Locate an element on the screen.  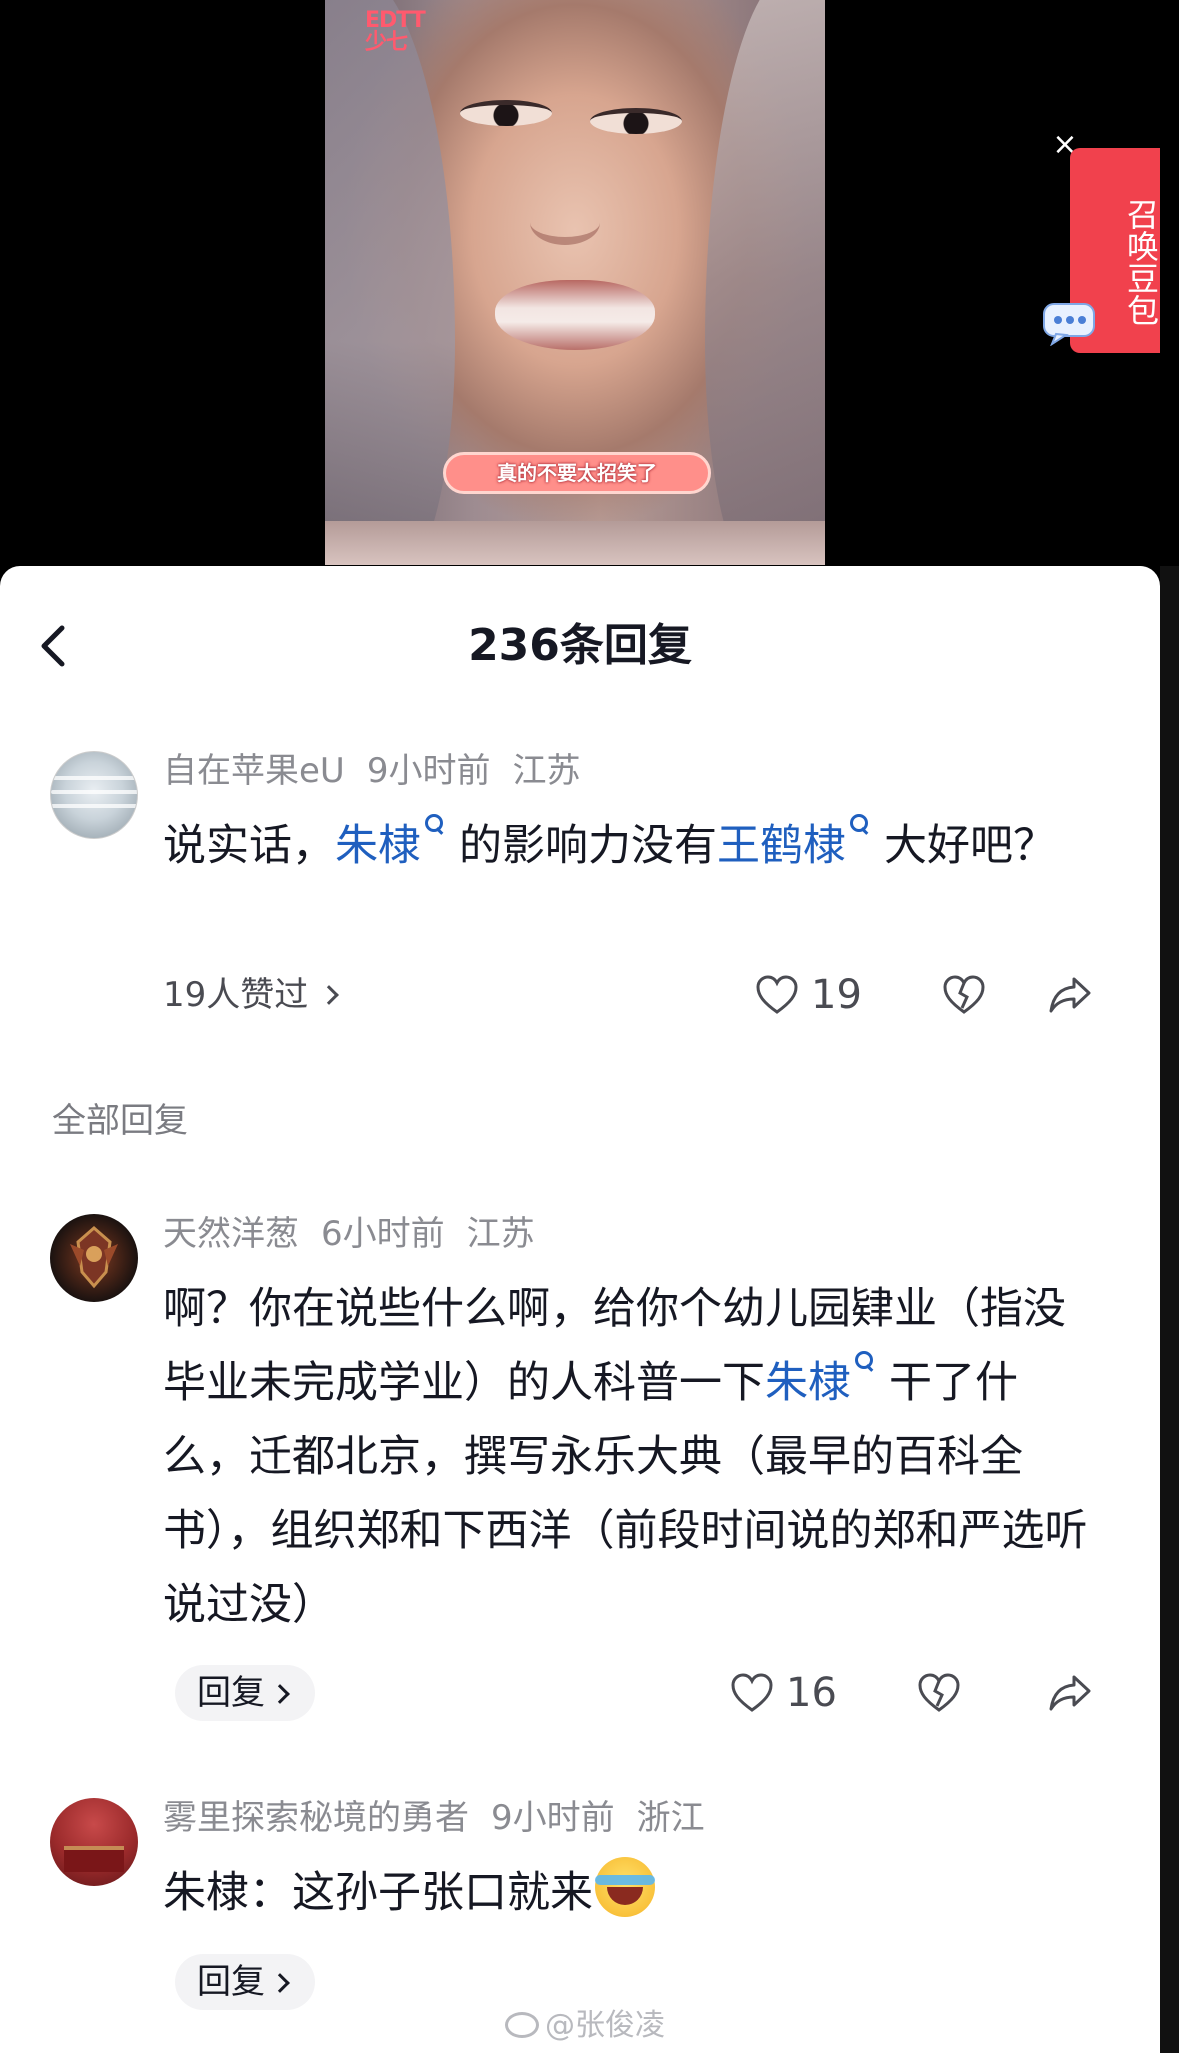
search-link-wanghedi: 王鹤棣 is located at coordinates (781, 846).